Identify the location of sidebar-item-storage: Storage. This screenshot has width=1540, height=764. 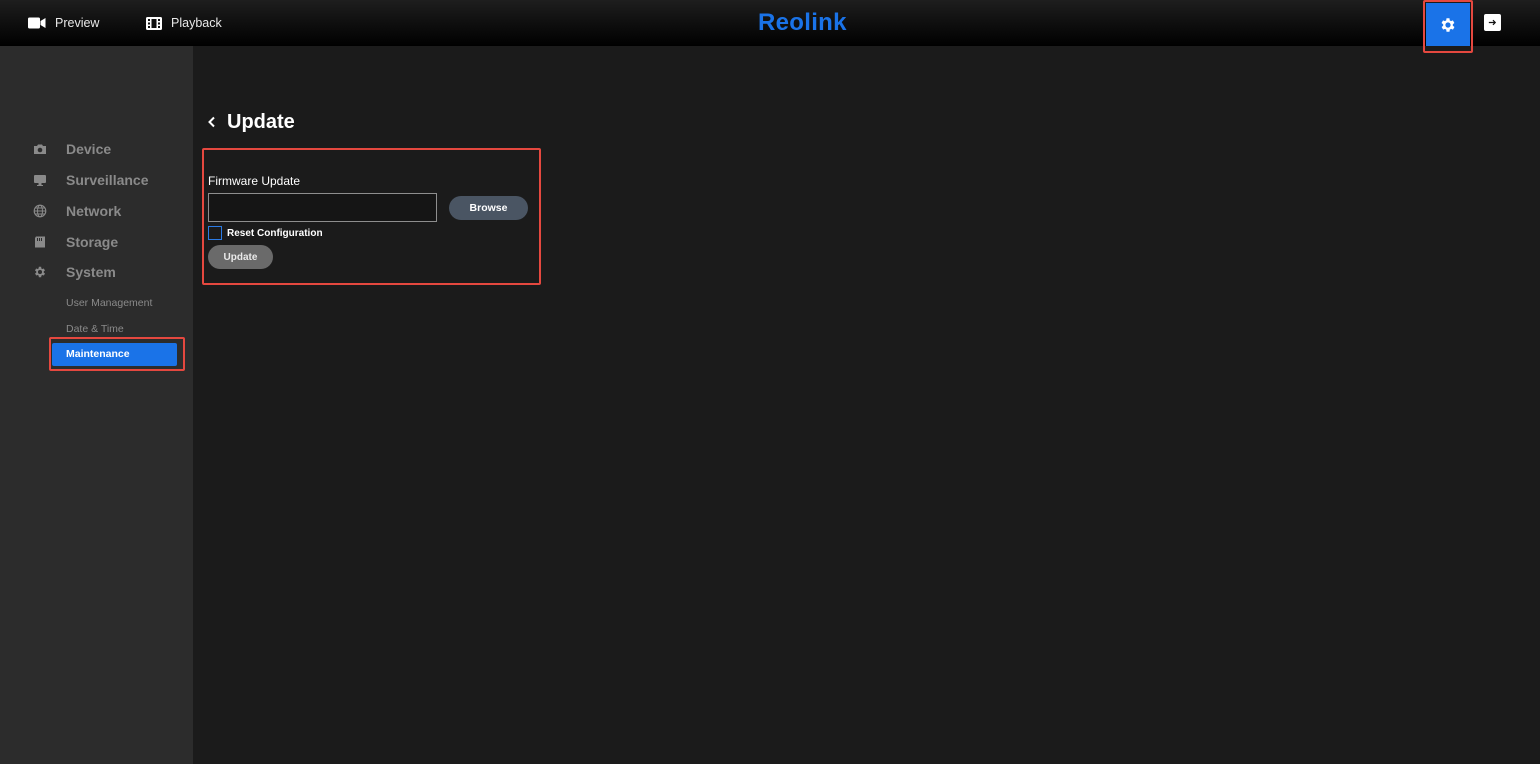
(96, 242).